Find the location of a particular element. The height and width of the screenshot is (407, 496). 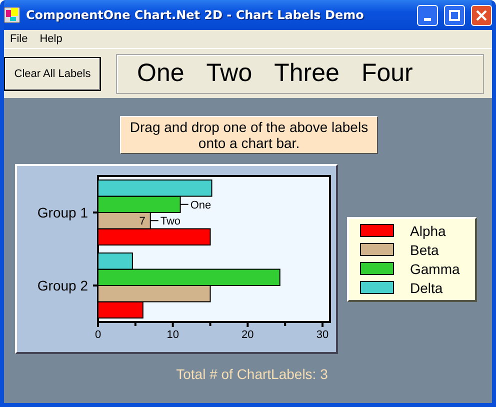

menu-item: File is located at coordinates (19, 39).